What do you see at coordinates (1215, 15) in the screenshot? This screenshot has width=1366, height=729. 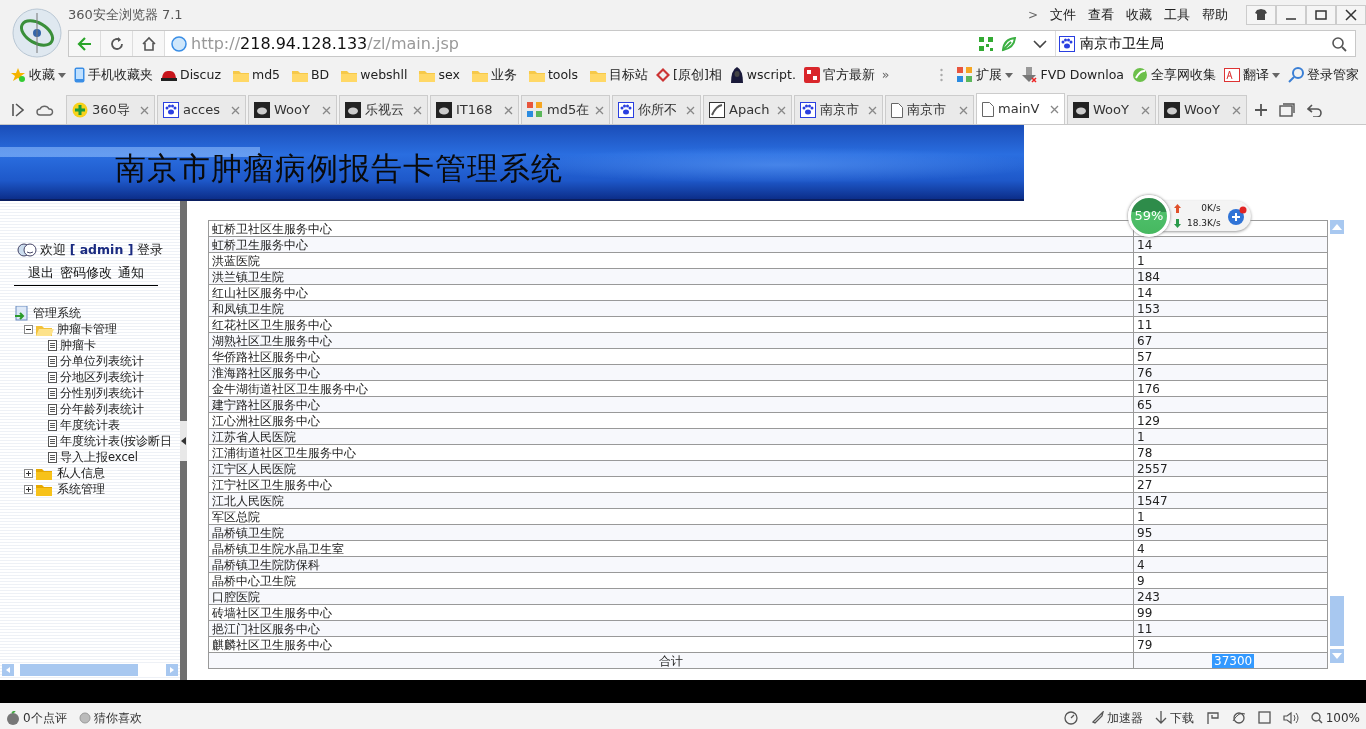 I see `menu-item: 帮助` at bounding box center [1215, 15].